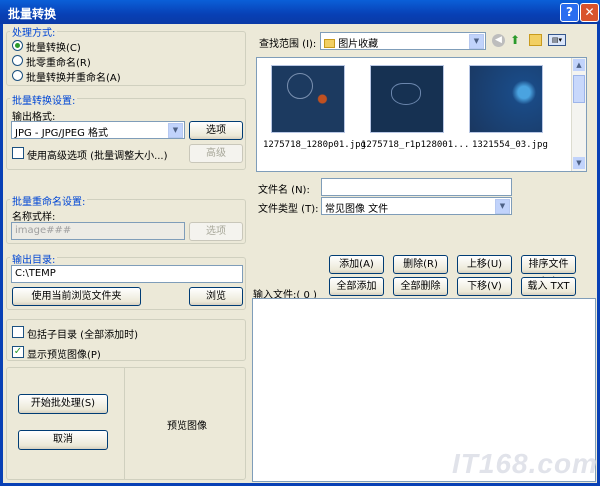 This screenshot has height=486, width=600. Describe the element at coordinates (17, 60) in the screenshot. I see `radio-batch-rename` at that location.